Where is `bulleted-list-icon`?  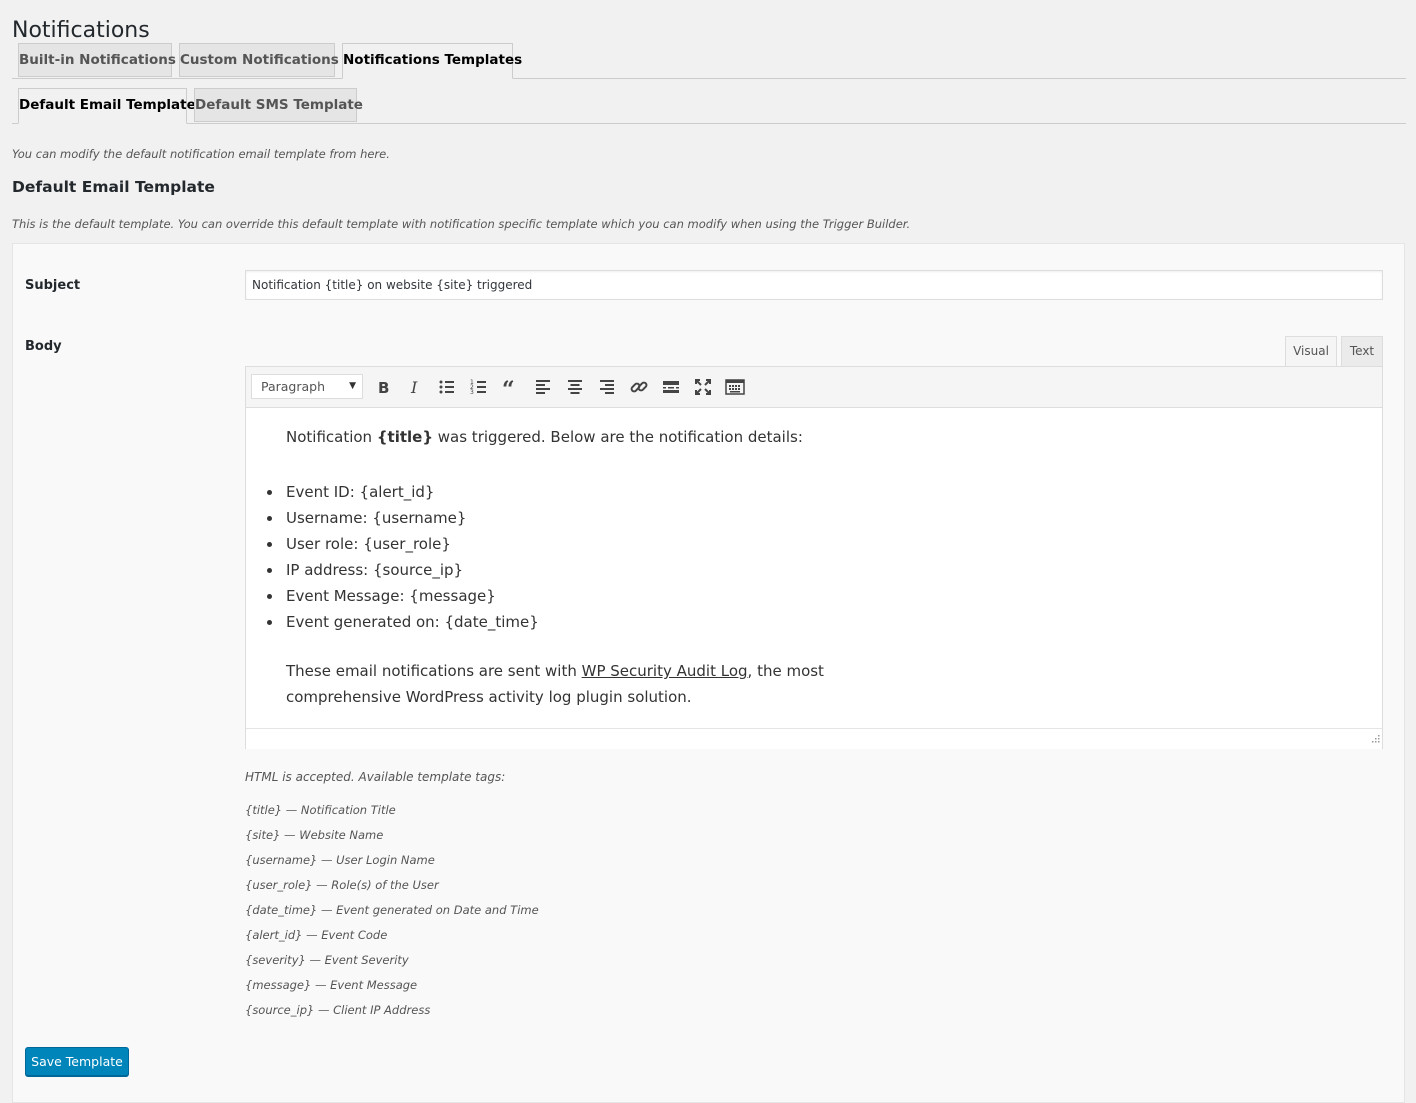
bulleted-list-icon is located at coordinates (447, 387).